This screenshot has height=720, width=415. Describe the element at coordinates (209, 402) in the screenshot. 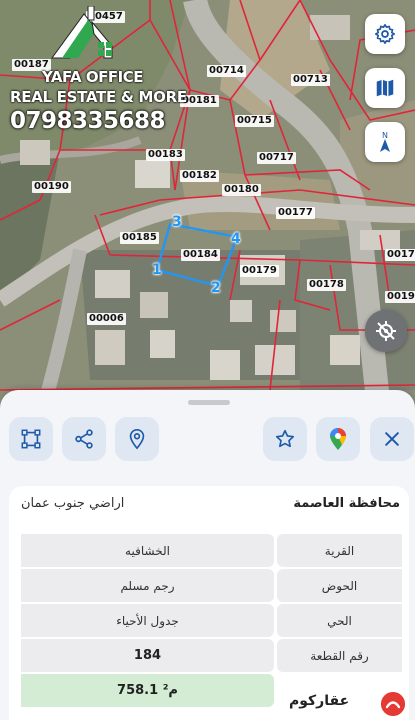

I see `sheet-drag-handle` at that location.